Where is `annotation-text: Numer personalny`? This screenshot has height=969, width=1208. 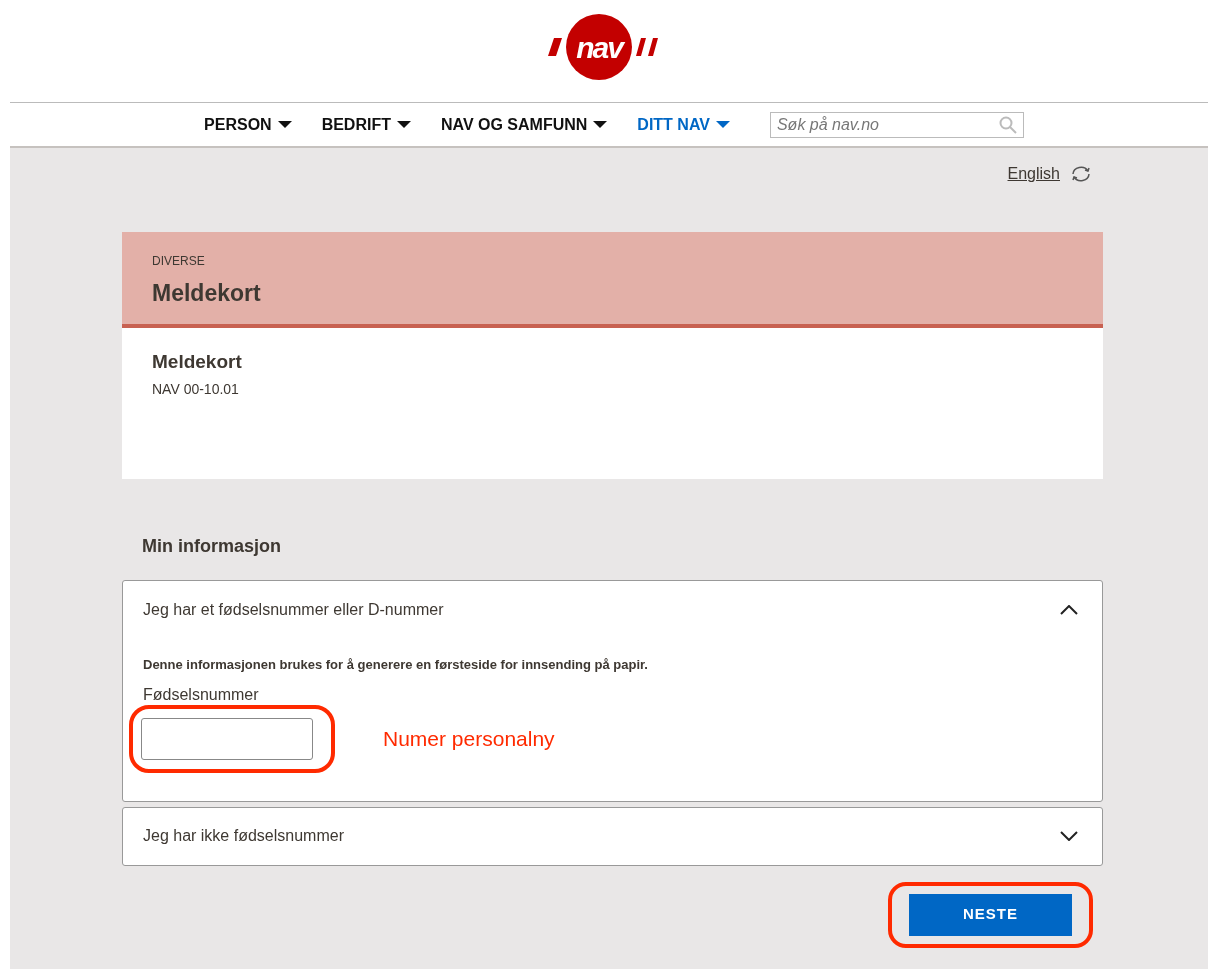
annotation-text: Numer personalny is located at coordinates (469, 738).